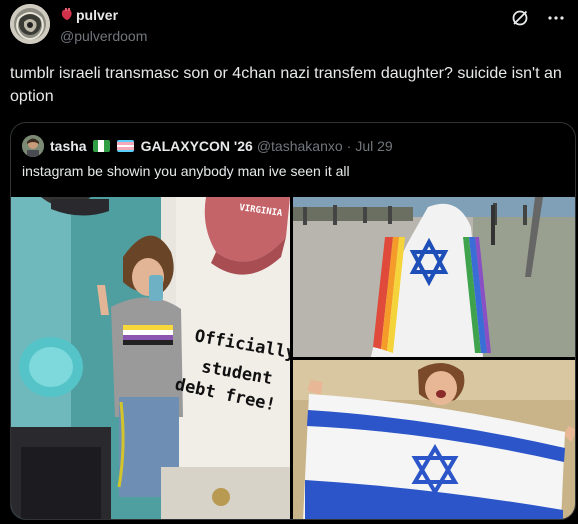 The width and height of the screenshot is (578, 524). I want to click on anatomical-heart-icon, so click(66, 14).